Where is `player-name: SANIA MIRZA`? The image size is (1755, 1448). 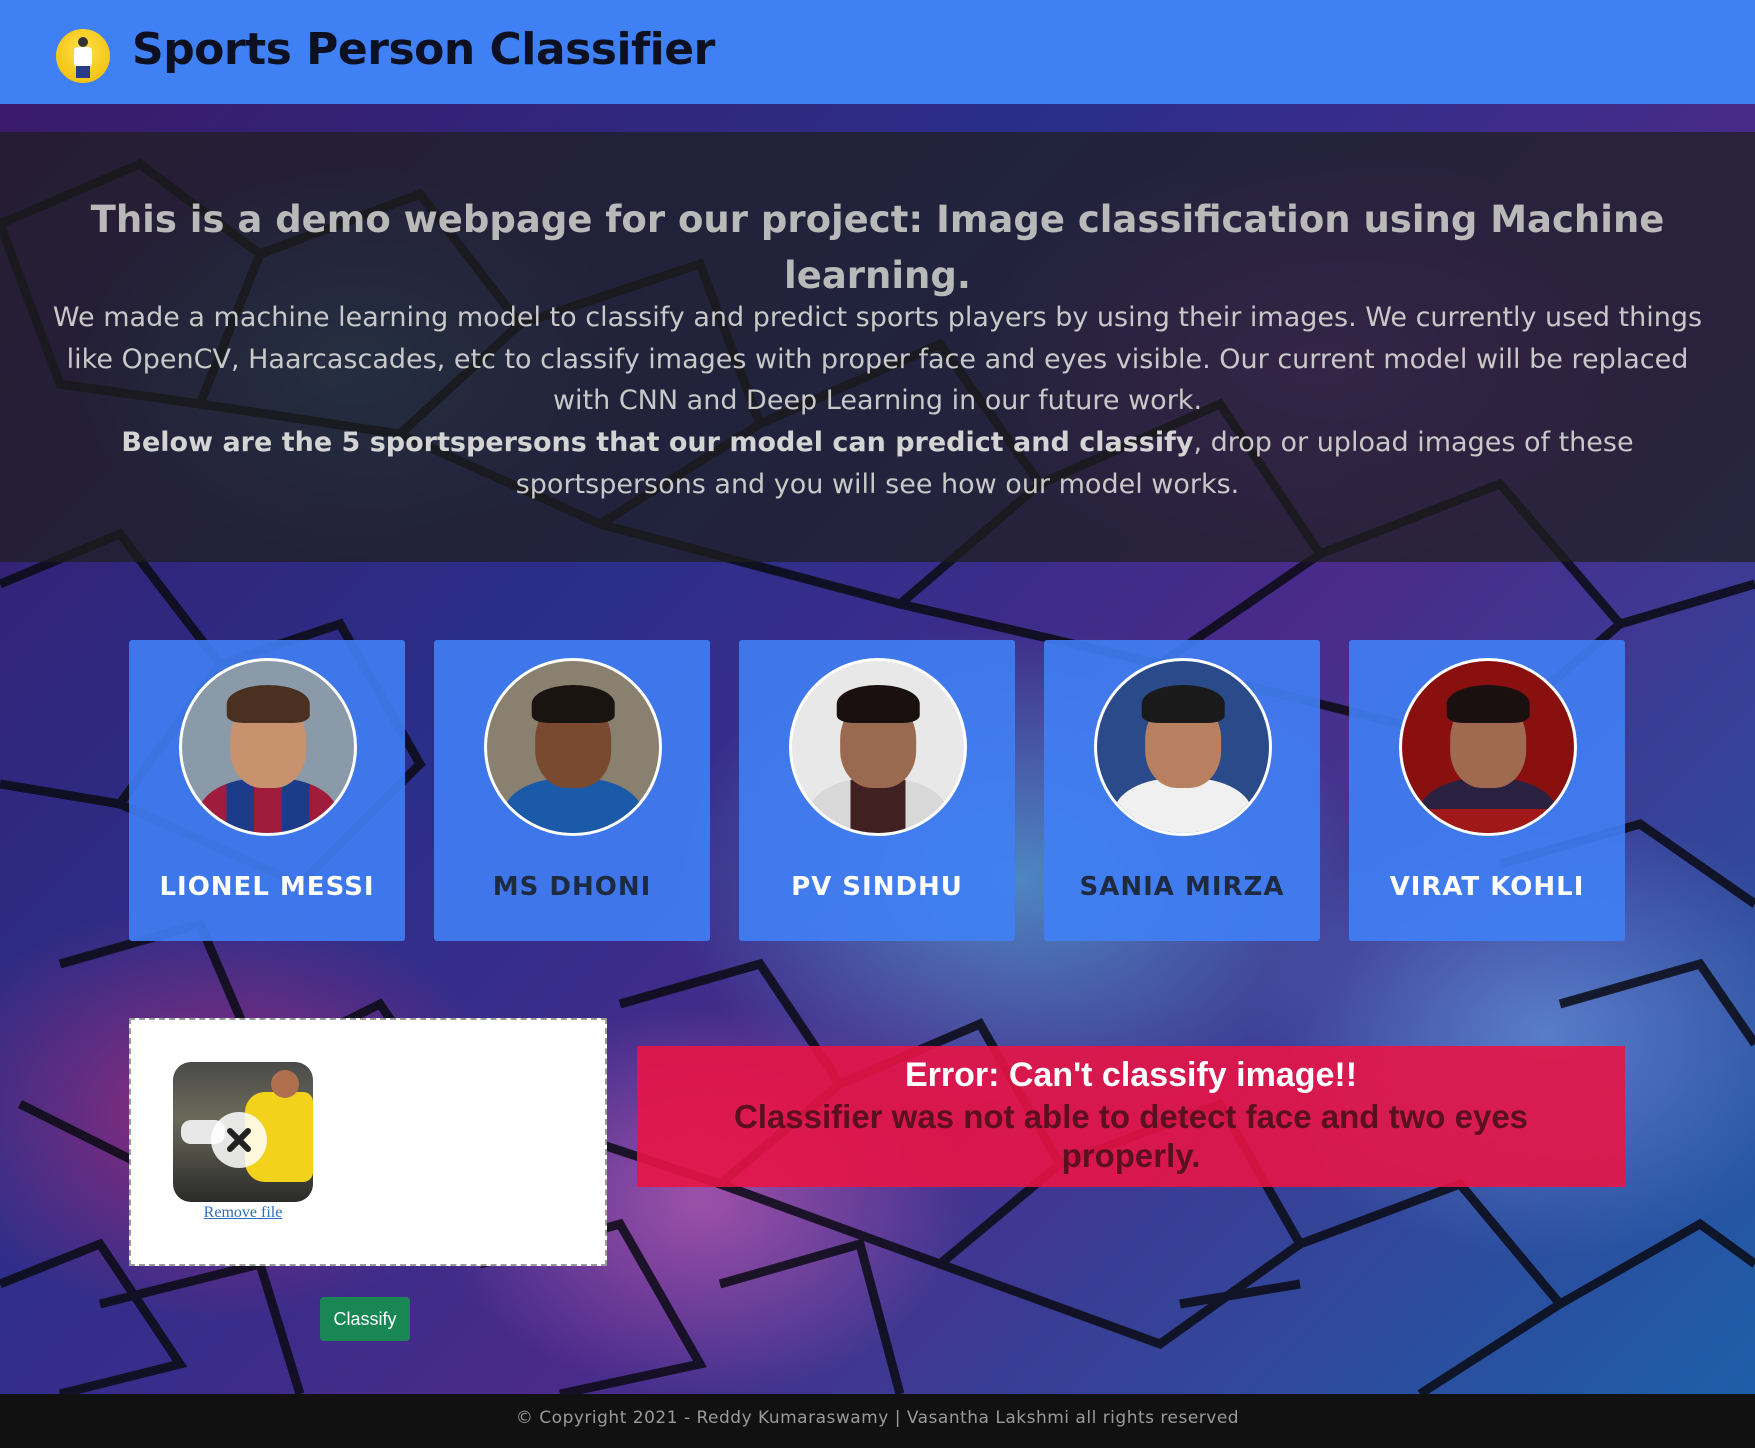
player-name: SANIA MIRZA is located at coordinates (1182, 887).